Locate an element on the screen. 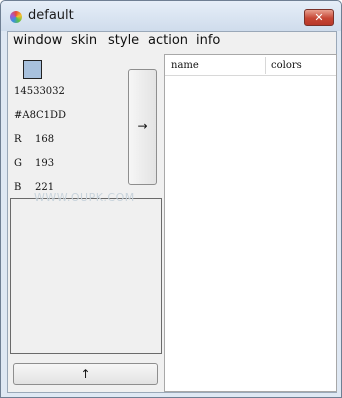 Image resolution: width=342 pixels, height=398 pixels. title-bar: default ✕ is located at coordinates (171, 16).